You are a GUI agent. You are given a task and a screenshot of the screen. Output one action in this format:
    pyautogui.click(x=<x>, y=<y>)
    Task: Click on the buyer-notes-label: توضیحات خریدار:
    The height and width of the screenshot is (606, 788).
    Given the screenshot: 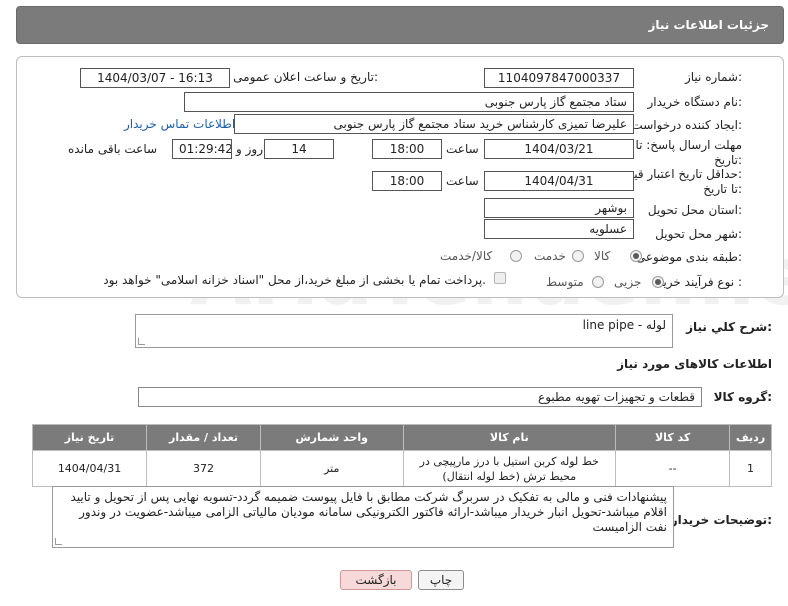 What is the action you would take?
    pyautogui.click(x=721, y=520)
    